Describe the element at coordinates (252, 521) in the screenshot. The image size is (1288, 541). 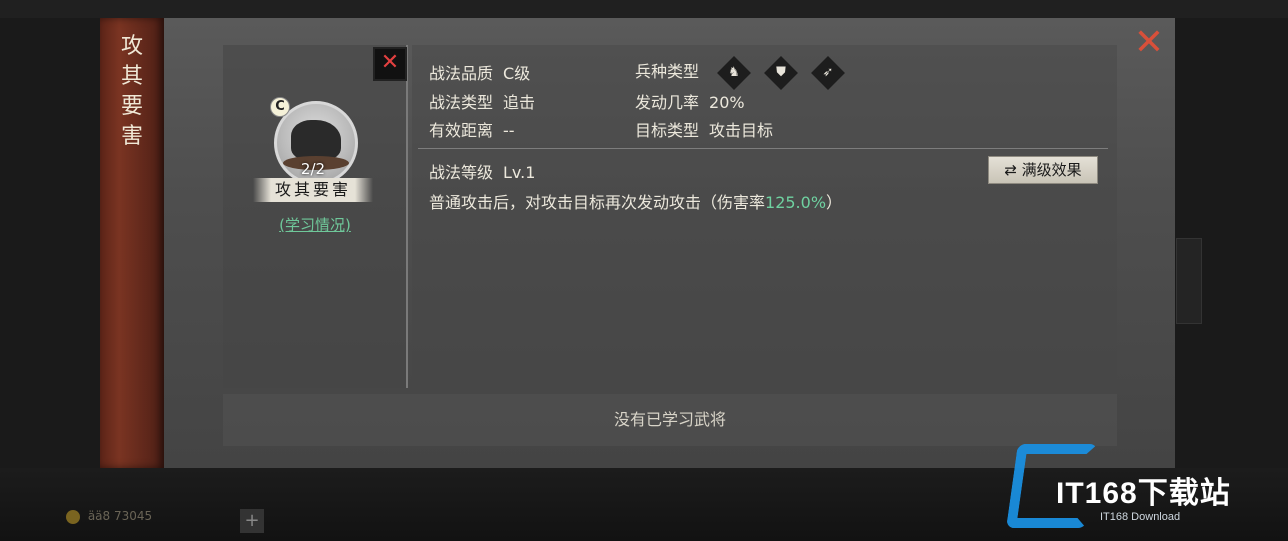
I see `add-resource-button: +` at that location.